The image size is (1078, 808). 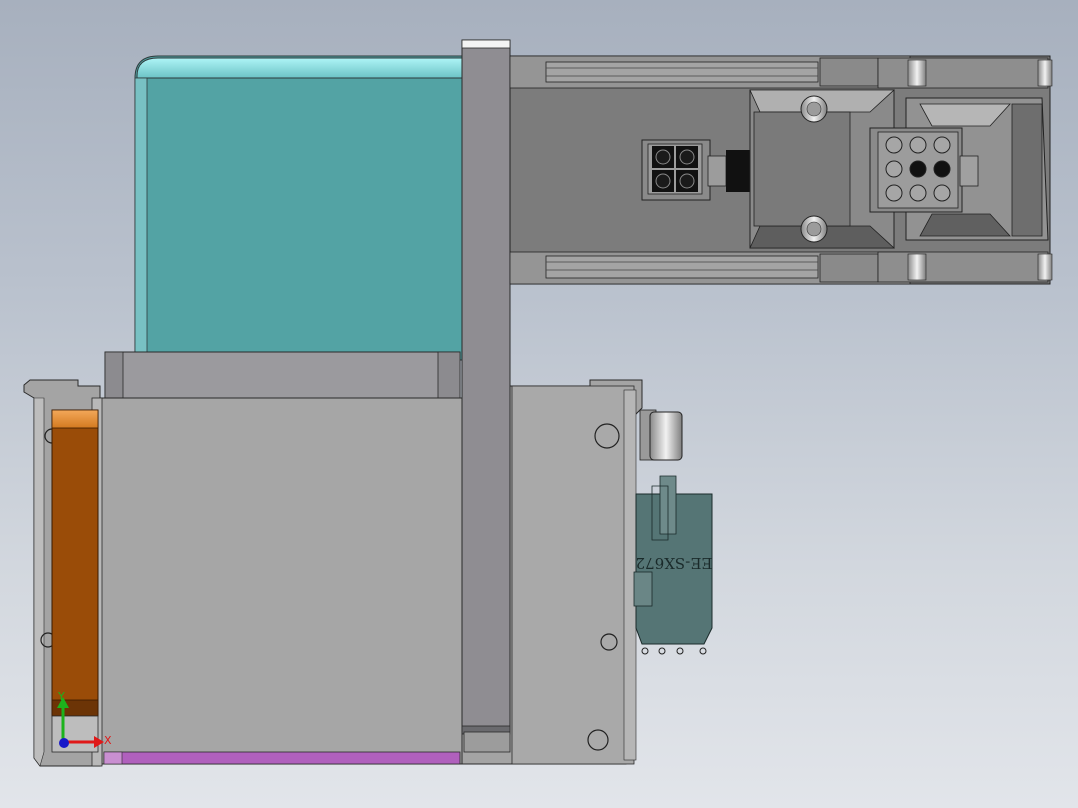 I want to click on sensor-model-label: EE-SX672, so click(x=674, y=563).